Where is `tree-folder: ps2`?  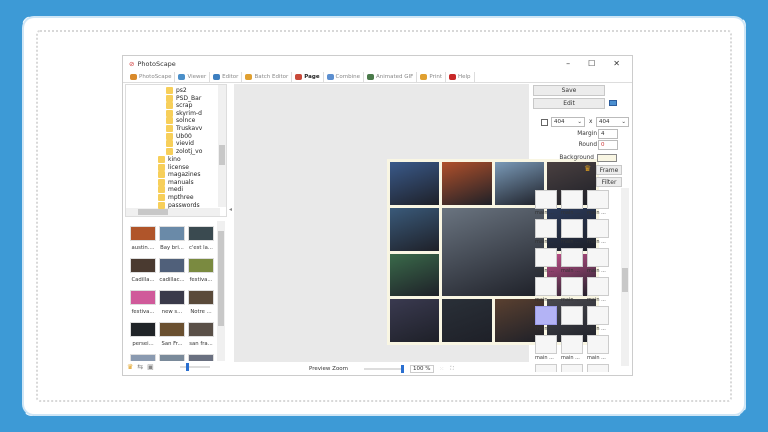 tree-folder: ps2 is located at coordinates (176, 90).